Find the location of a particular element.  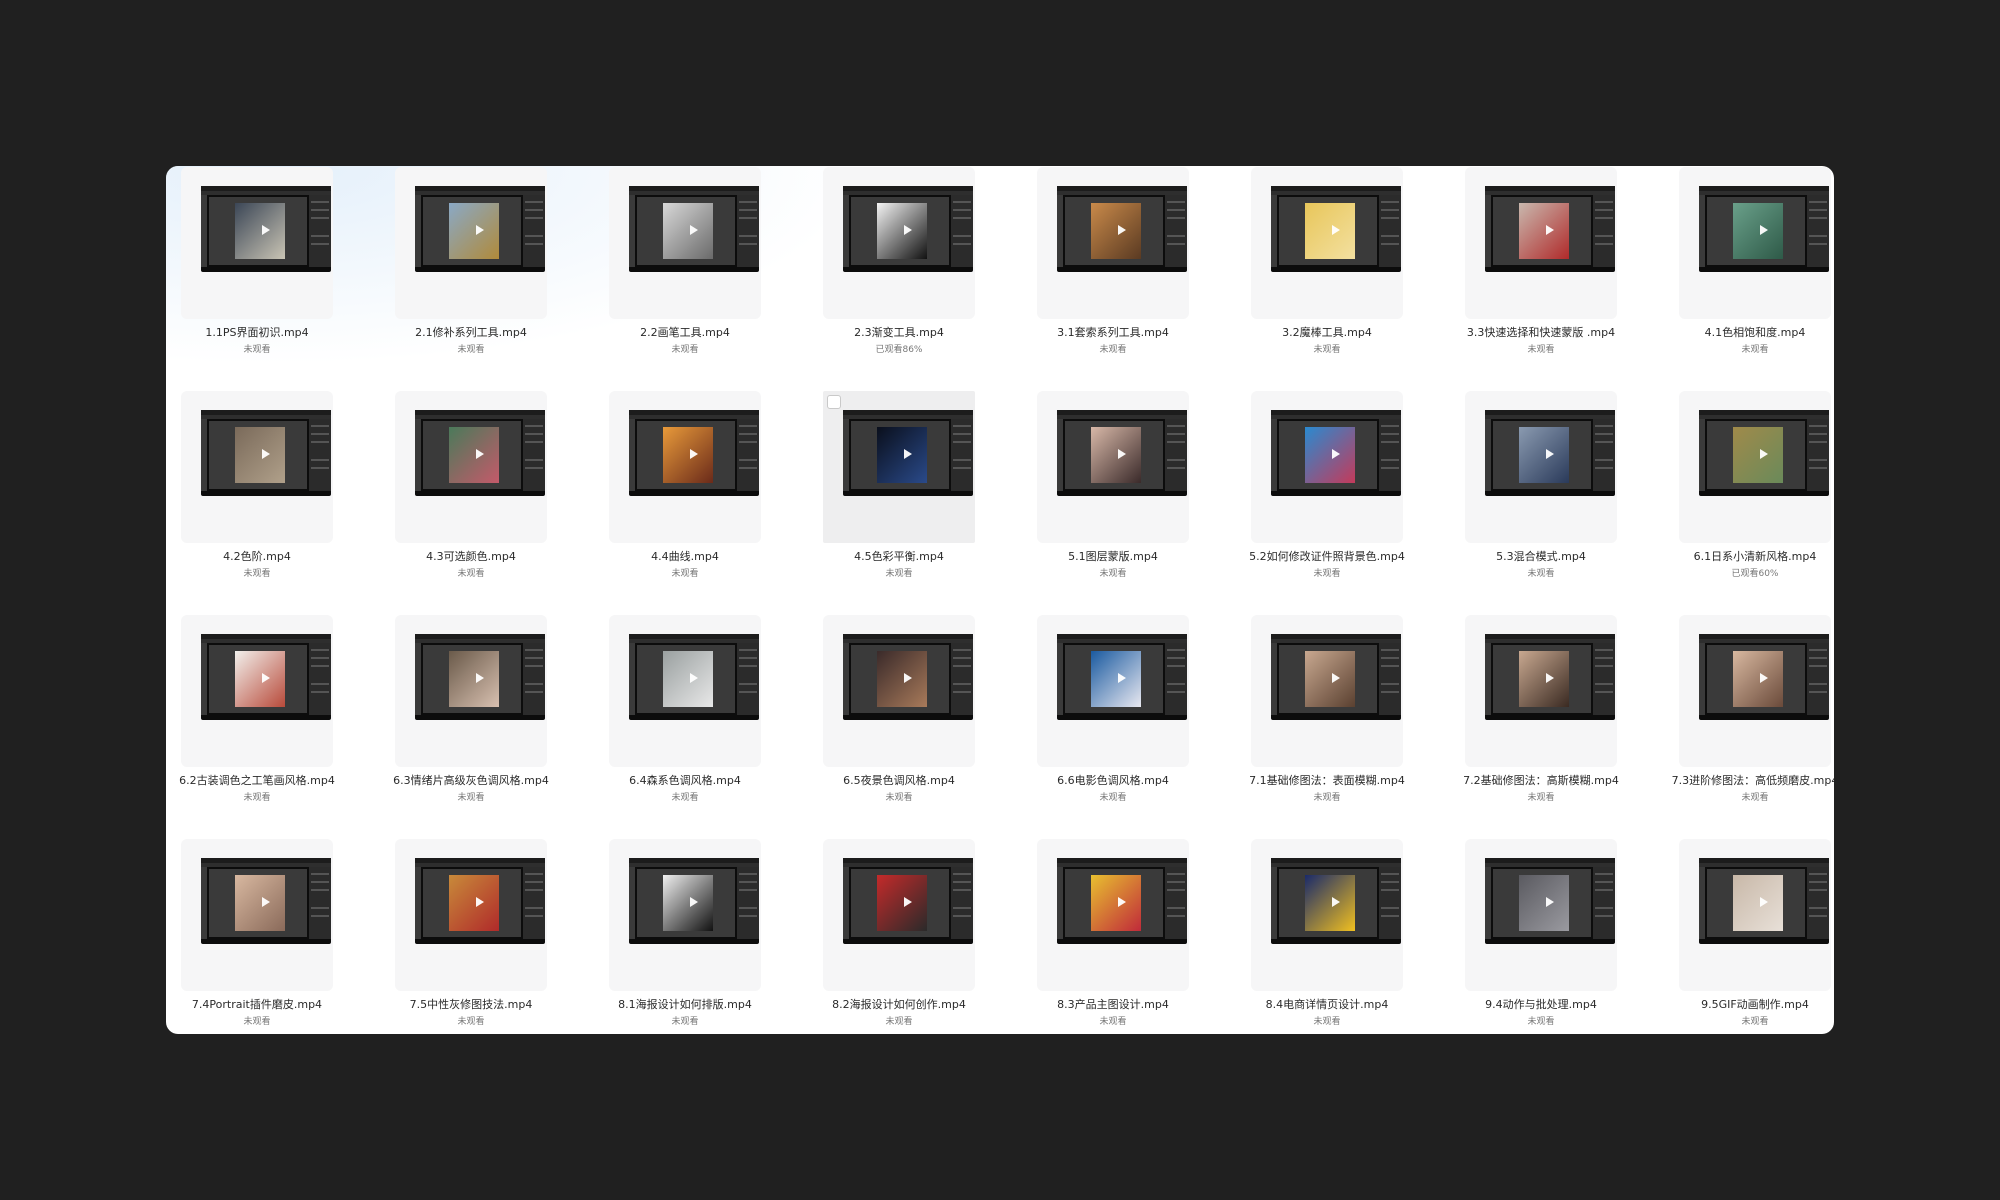

file-tile: 8.3产品主图设计.mp4 未观看 is located at coordinates (1129, 936).